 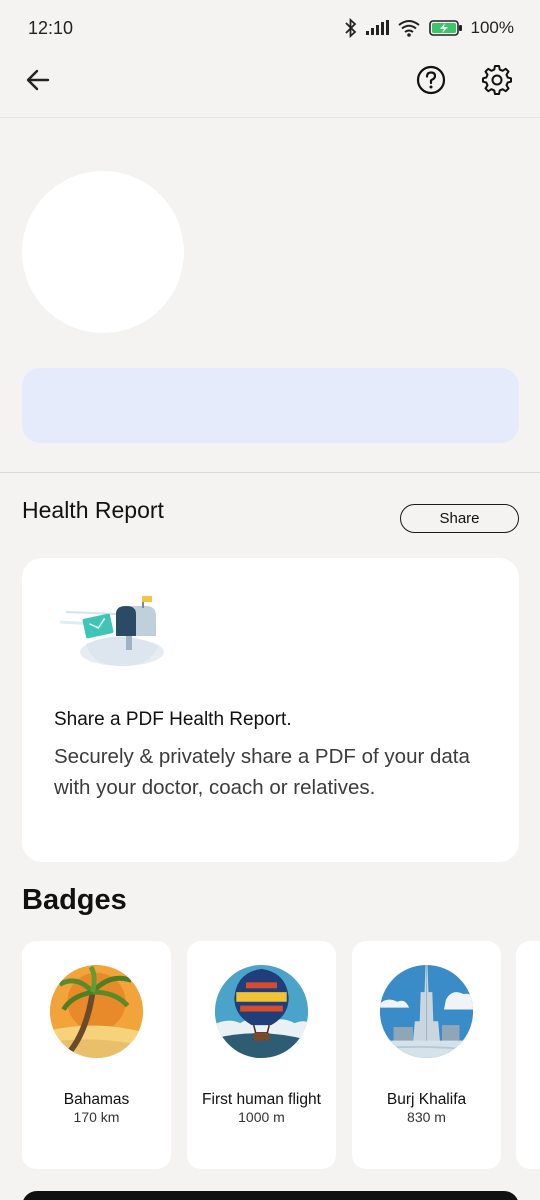 I want to click on battery-icon, so click(x=445, y=28).